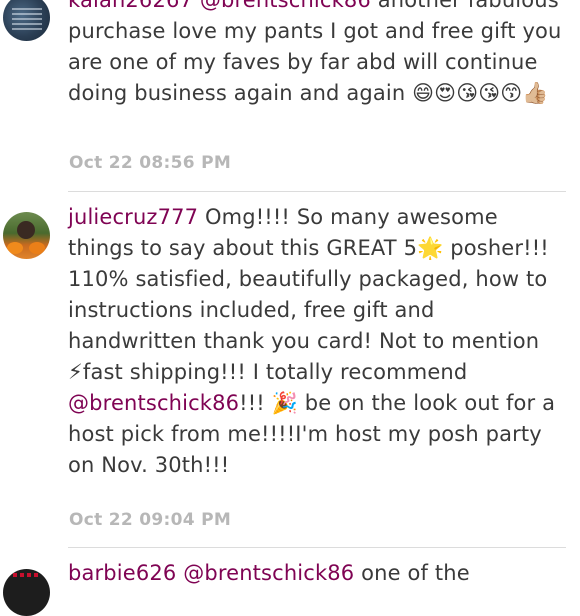 The height and width of the screenshot is (616, 580). What do you see at coordinates (284, 403) in the screenshot?
I see `party-popper-icon: 🎉` at bounding box center [284, 403].